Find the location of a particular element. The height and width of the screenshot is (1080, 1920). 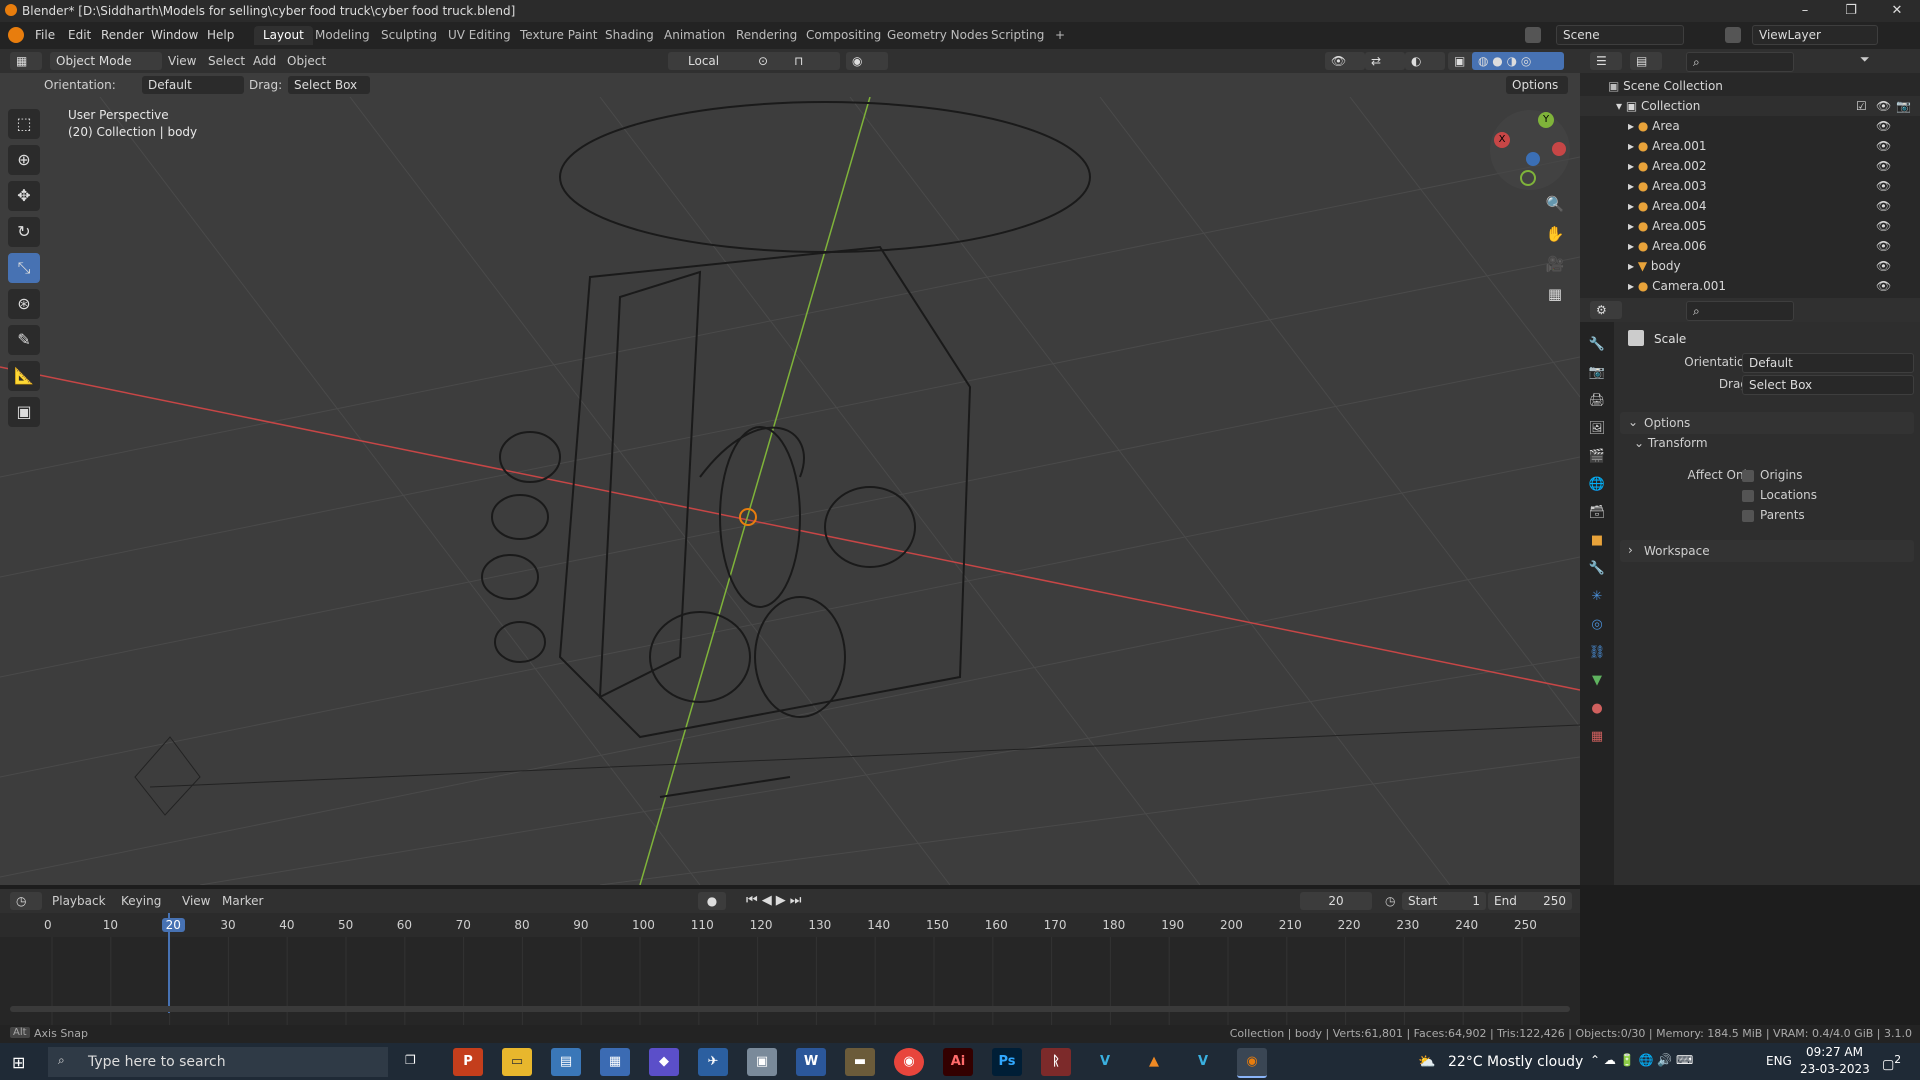

tool-props-icon: 🔧 is located at coordinates (1597, 345).